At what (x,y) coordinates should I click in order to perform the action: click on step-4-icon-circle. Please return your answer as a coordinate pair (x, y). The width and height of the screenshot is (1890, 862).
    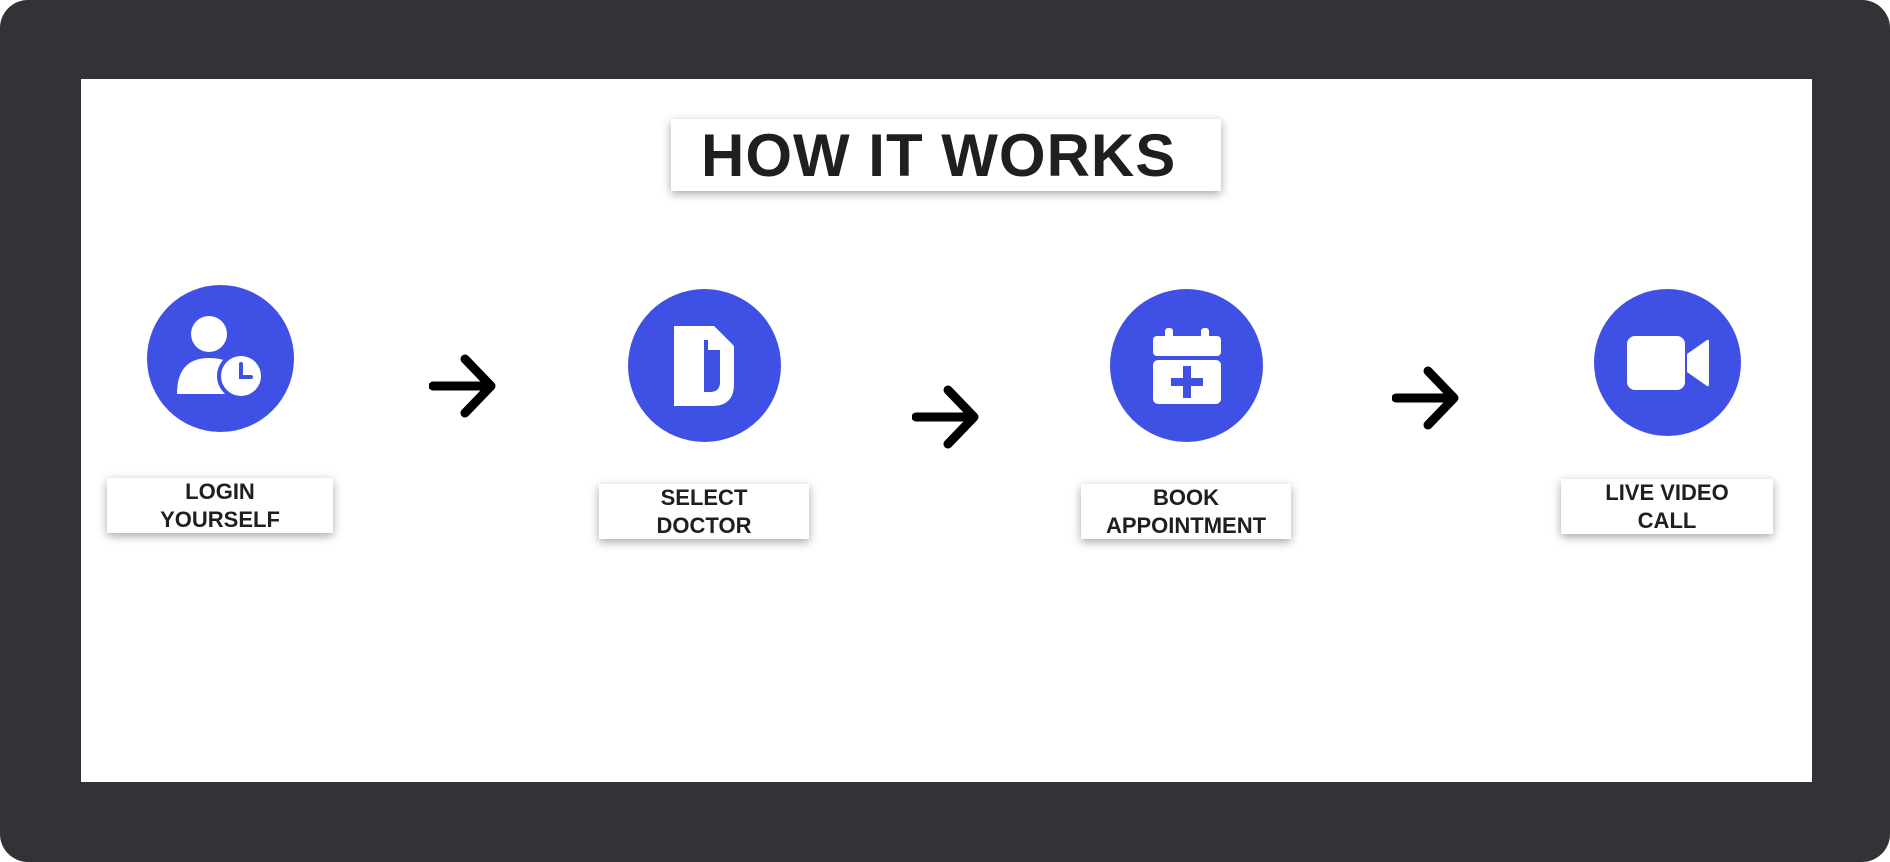
    Looking at the image, I should click on (1667, 362).